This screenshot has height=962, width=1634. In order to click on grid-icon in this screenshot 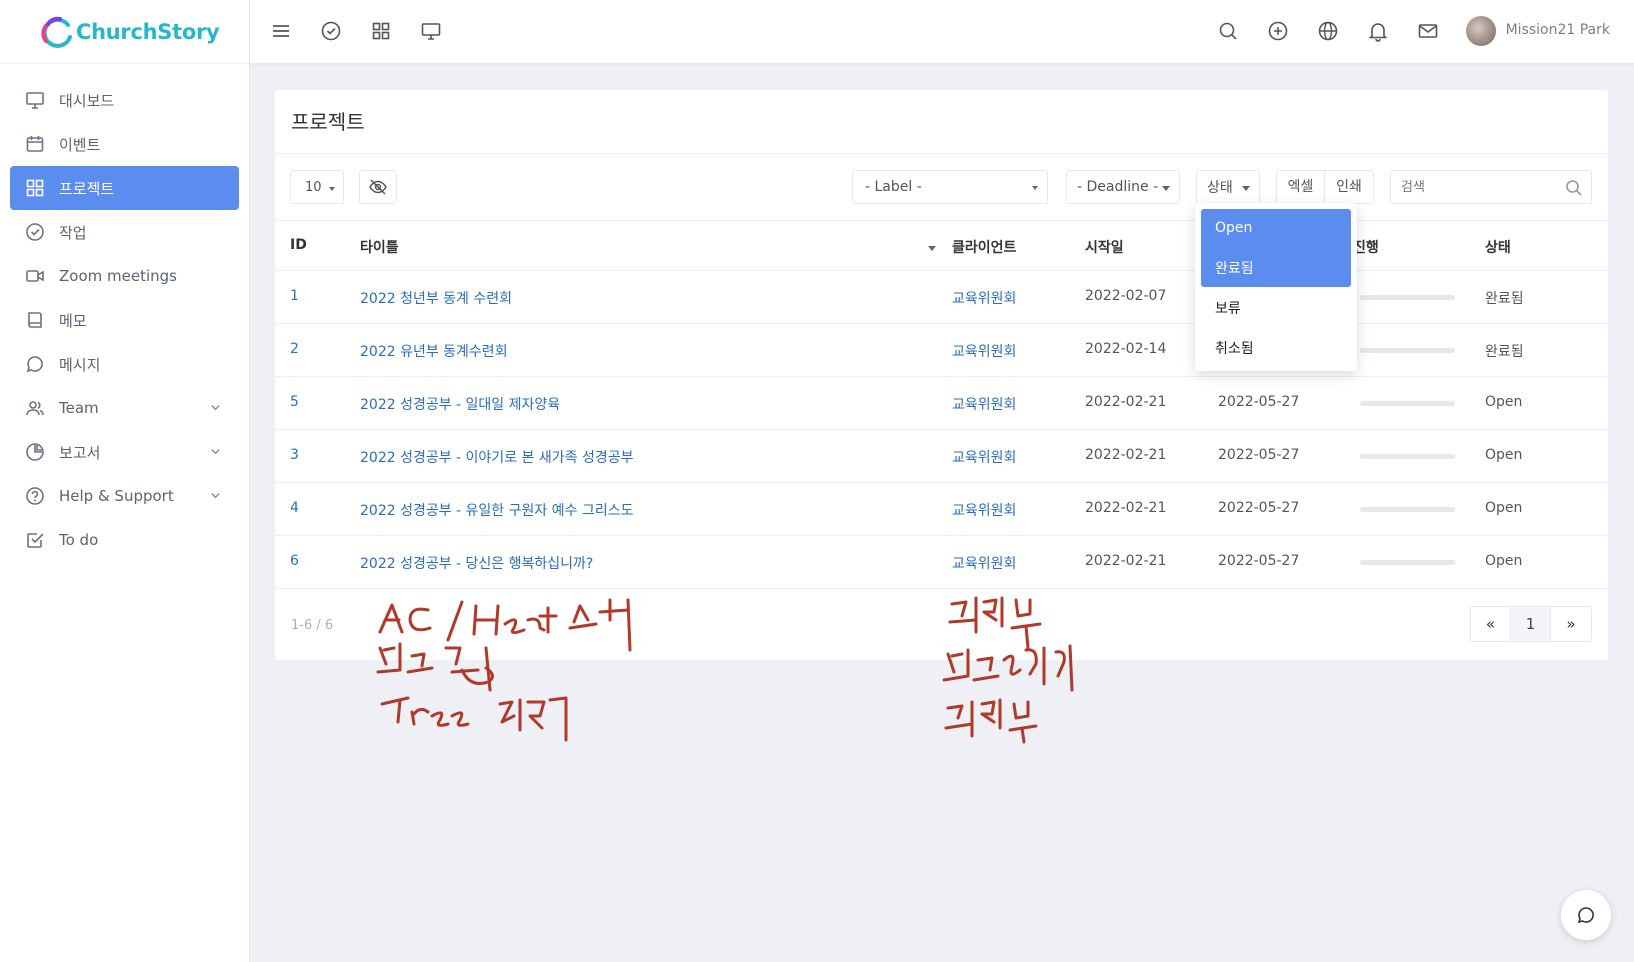, I will do `click(381, 31)`.